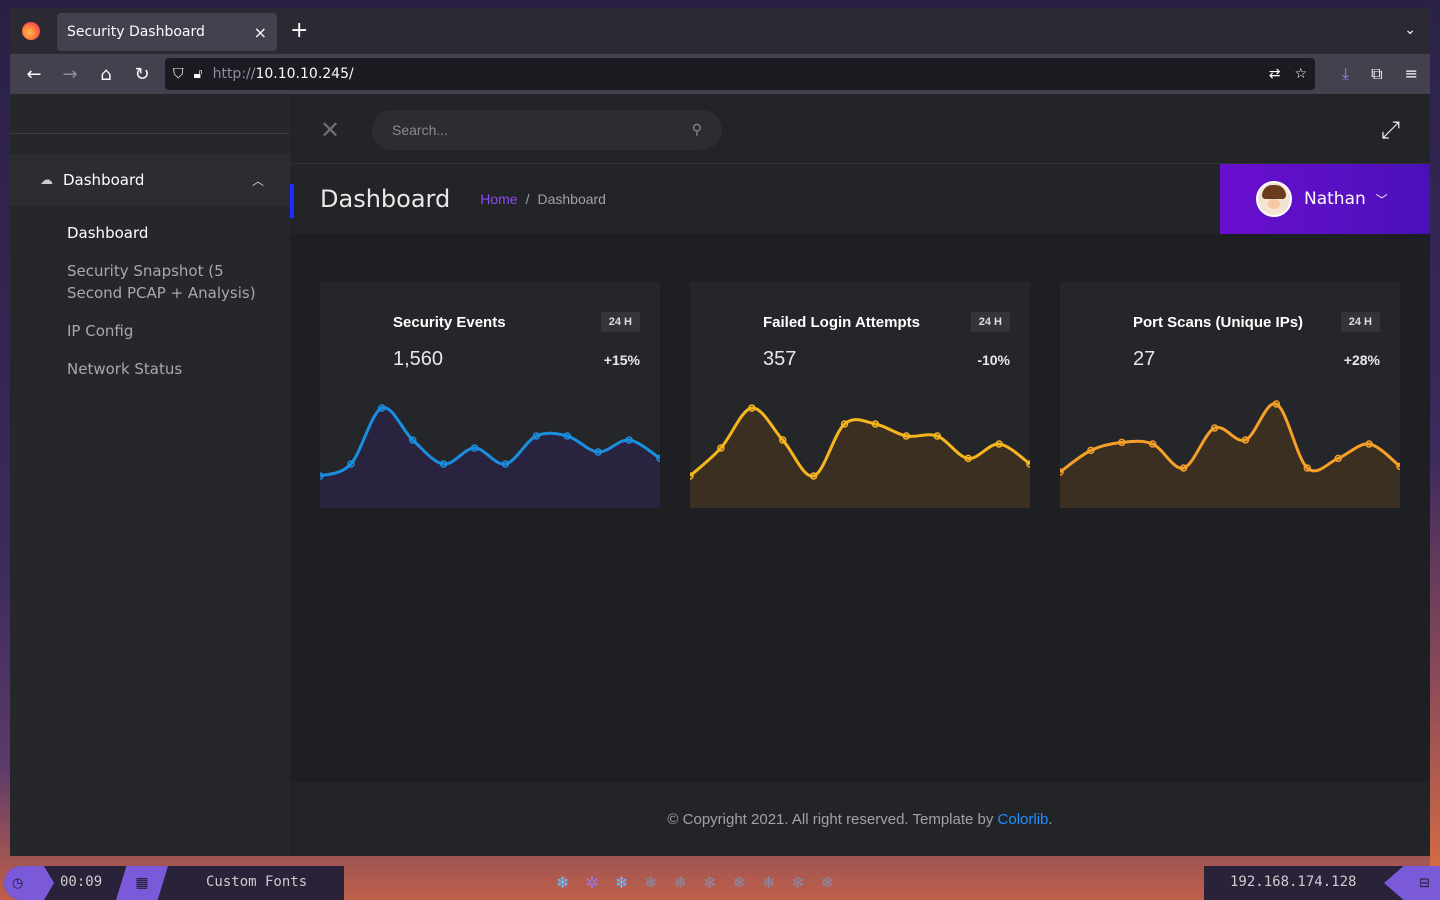 The height and width of the screenshot is (900, 1440). I want to click on user-name: Nathan, so click(1335, 199).